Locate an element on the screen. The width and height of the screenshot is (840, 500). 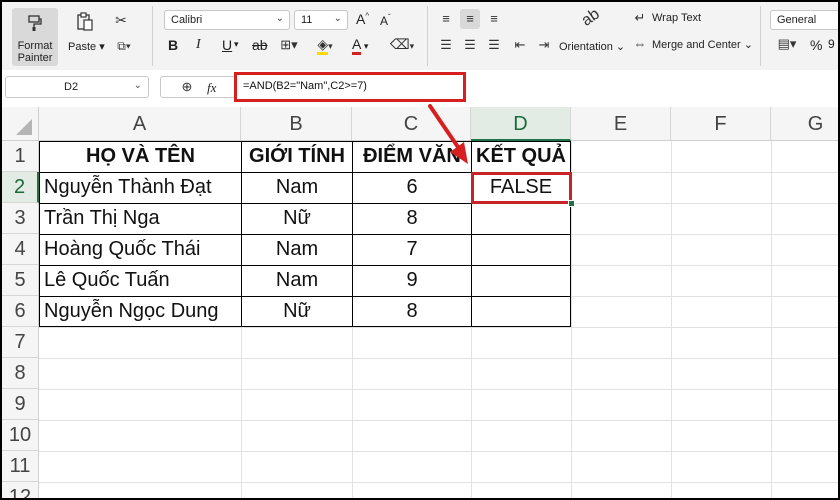
cell-c1: ĐIỂM VĂN is located at coordinates (412, 156).